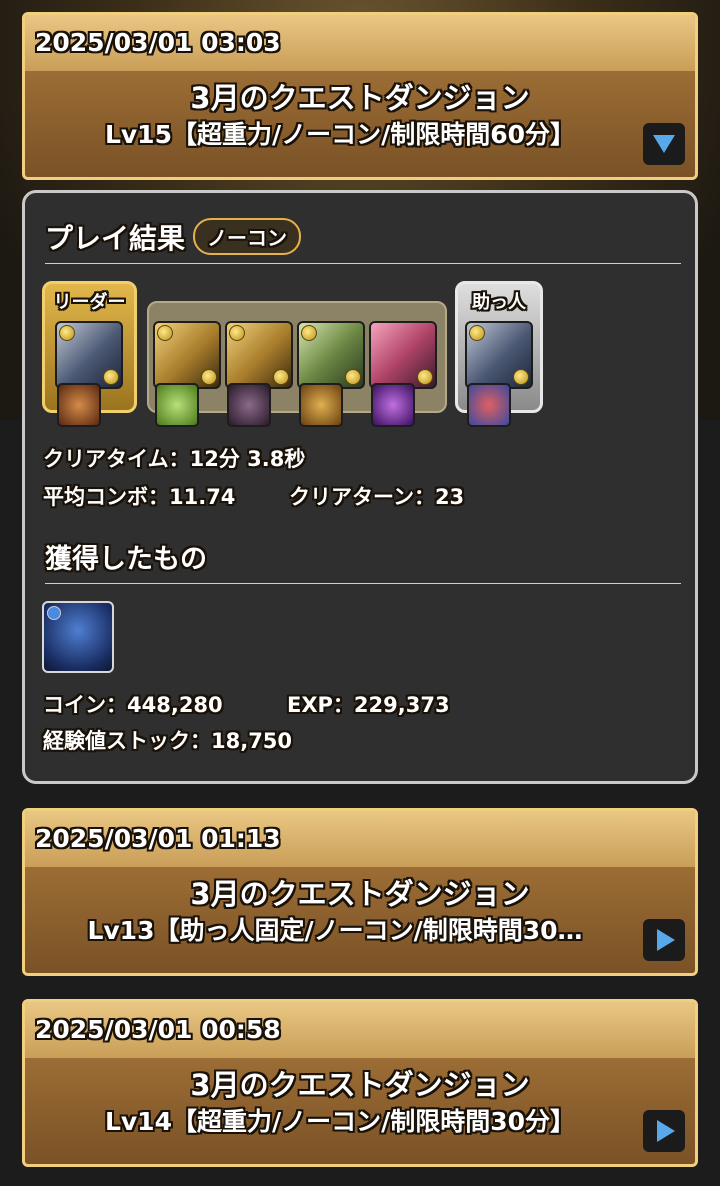 Image resolution: width=720 pixels, height=1186 pixels. Describe the element at coordinates (499, 302) in the screenshot. I see `helper-label: 助っ人` at that location.